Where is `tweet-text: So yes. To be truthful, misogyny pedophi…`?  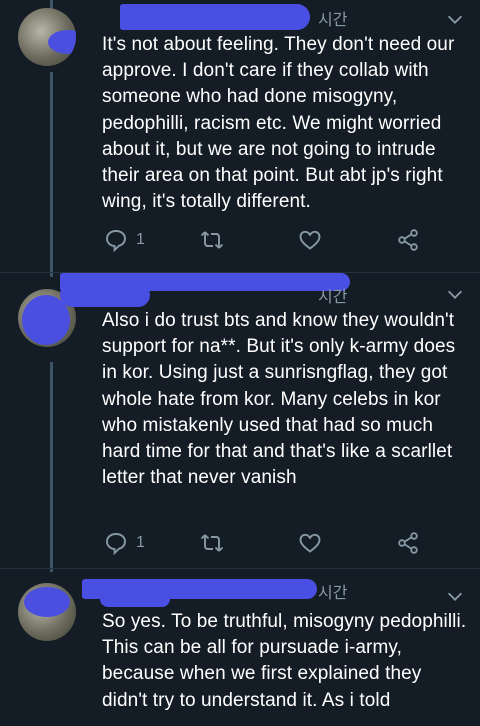
tweet-text: So yes. To be truthful, misogyny pedophi… is located at coordinates (287, 661).